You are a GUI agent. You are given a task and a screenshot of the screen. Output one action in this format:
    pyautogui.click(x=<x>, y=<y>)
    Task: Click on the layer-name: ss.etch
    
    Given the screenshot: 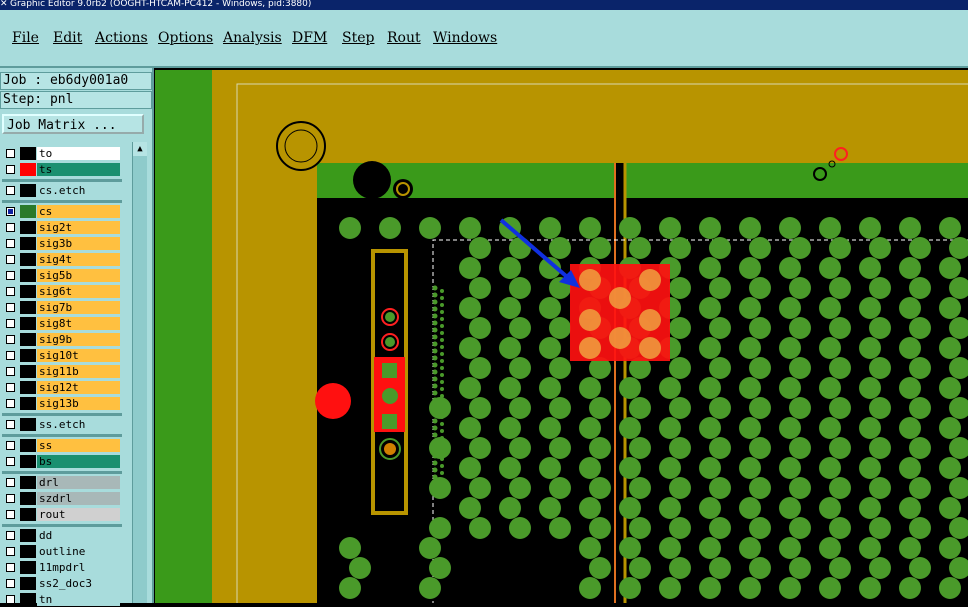 What is the action you would take?
    pyautogui.click(x=78, y=424)
    